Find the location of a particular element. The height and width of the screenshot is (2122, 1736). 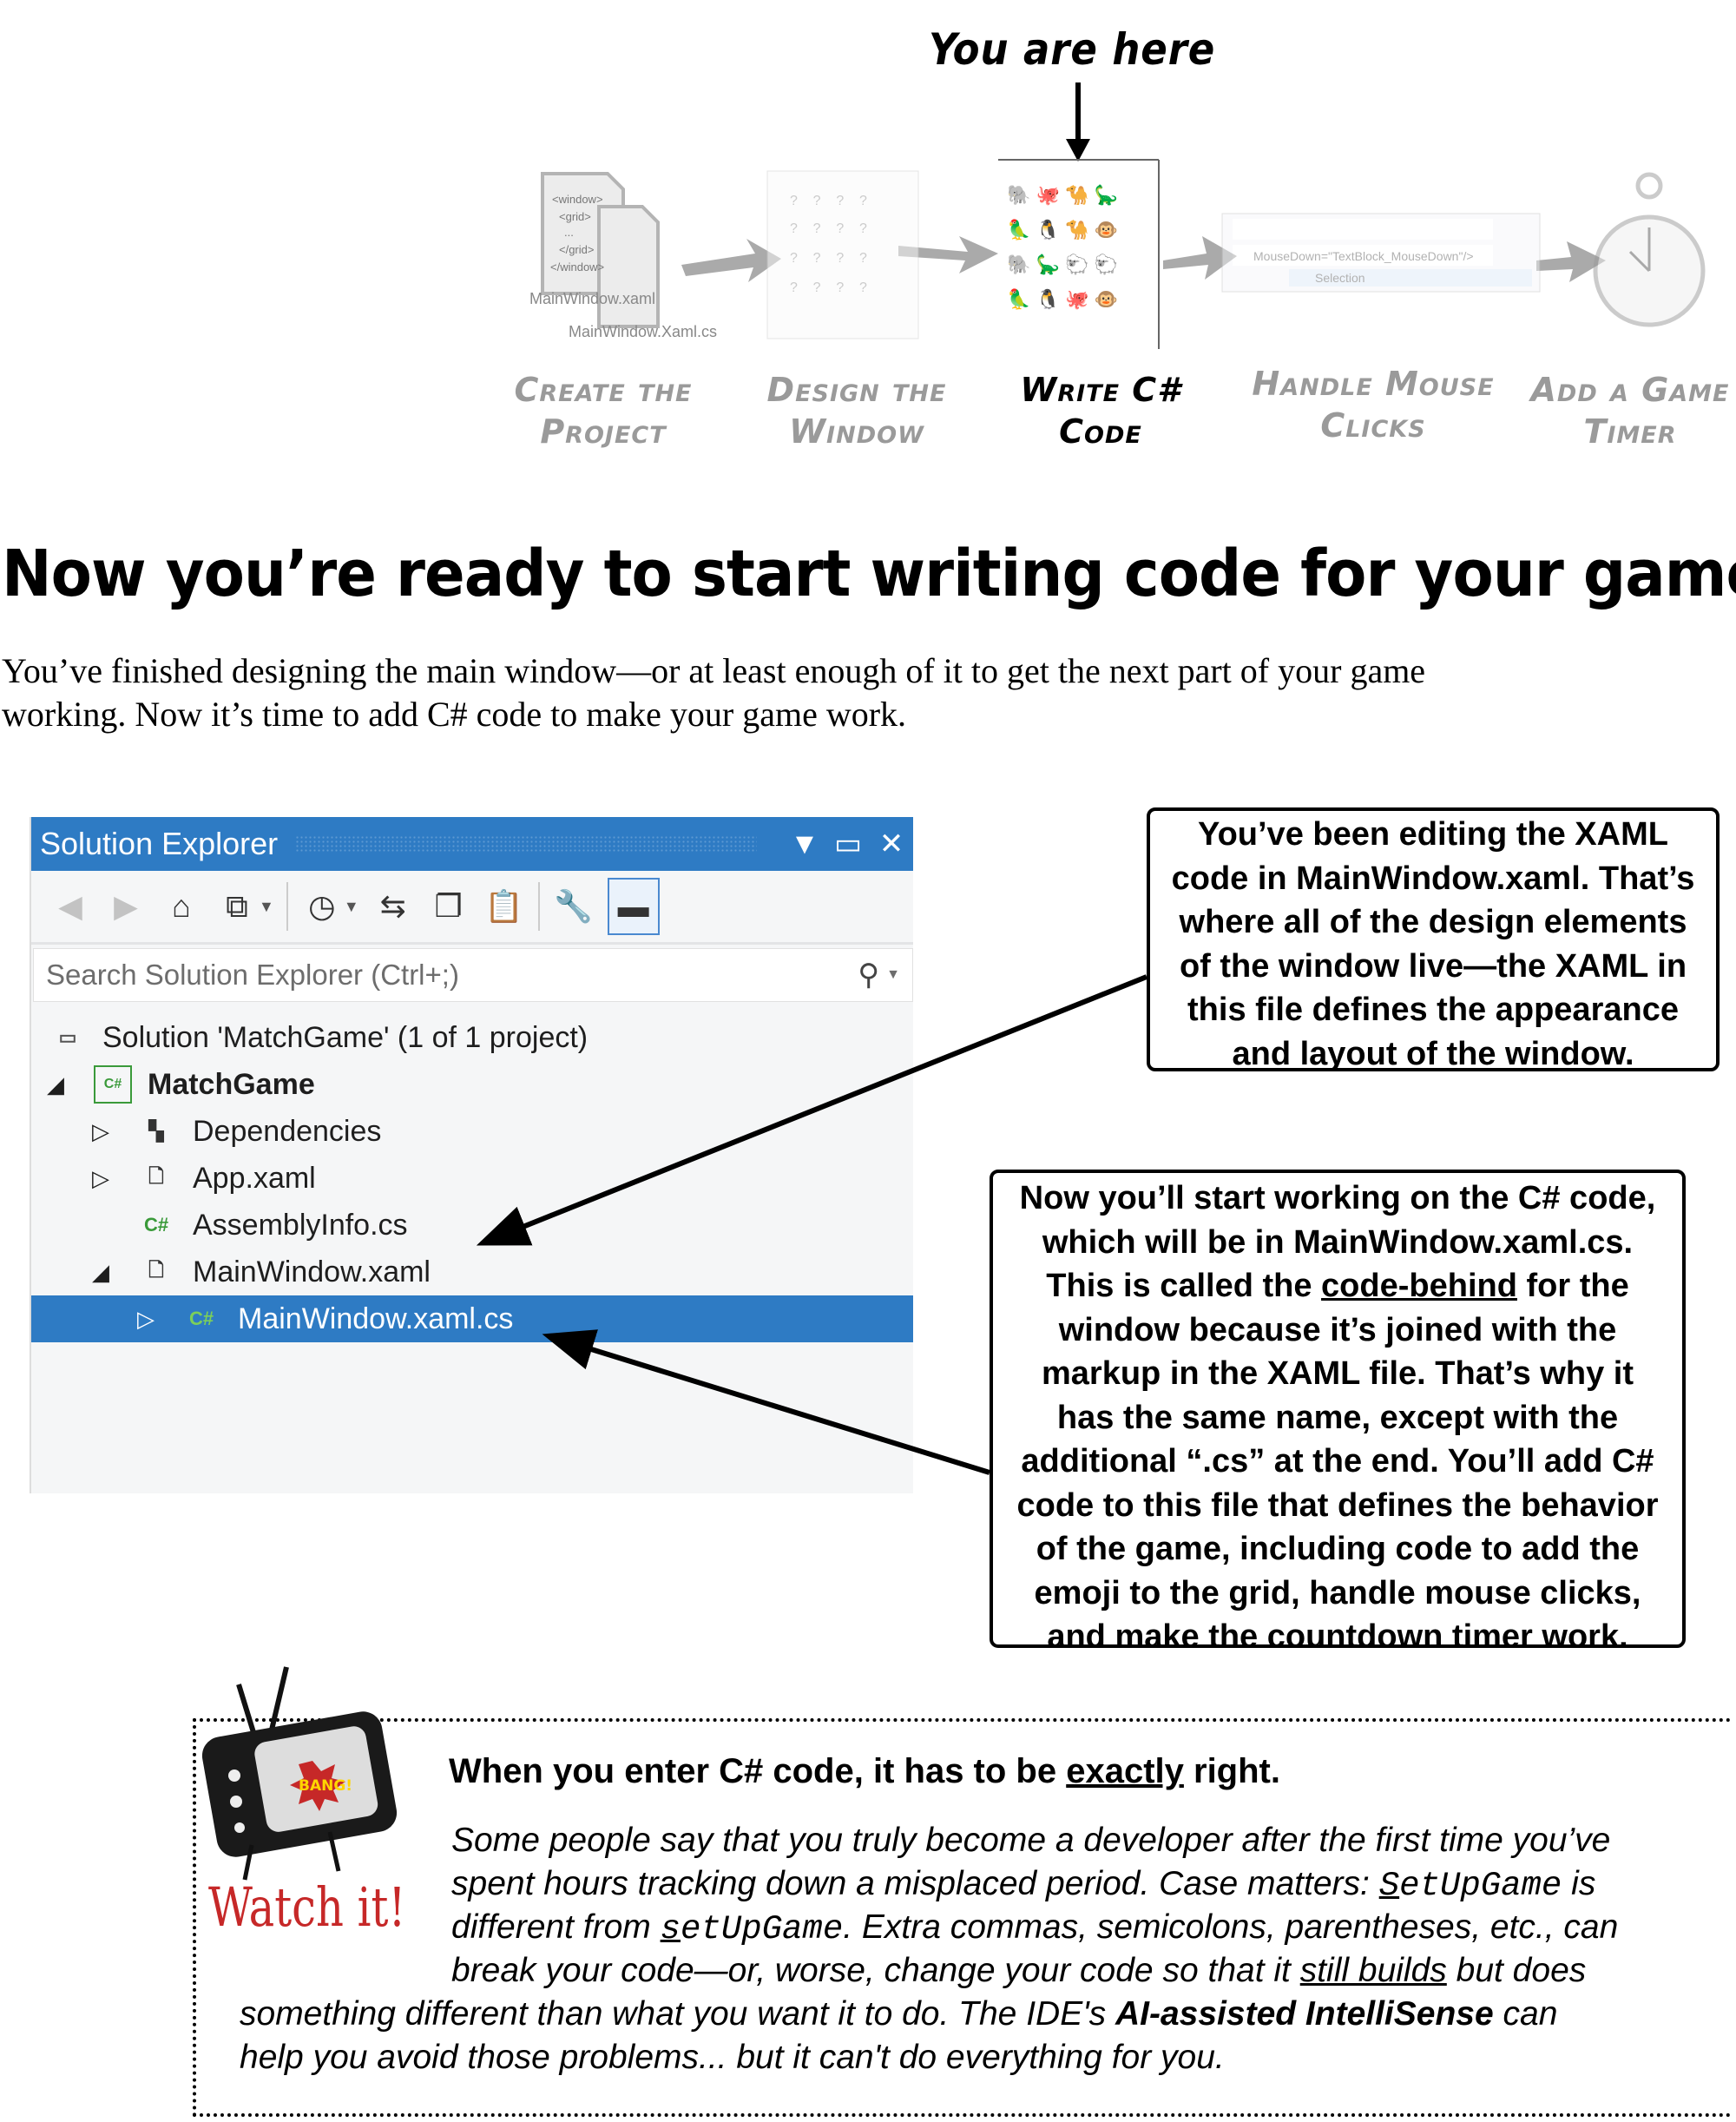

callout-line: which will be in MainWindow.xaml.cs. is located at coordinates (1337, 1243).